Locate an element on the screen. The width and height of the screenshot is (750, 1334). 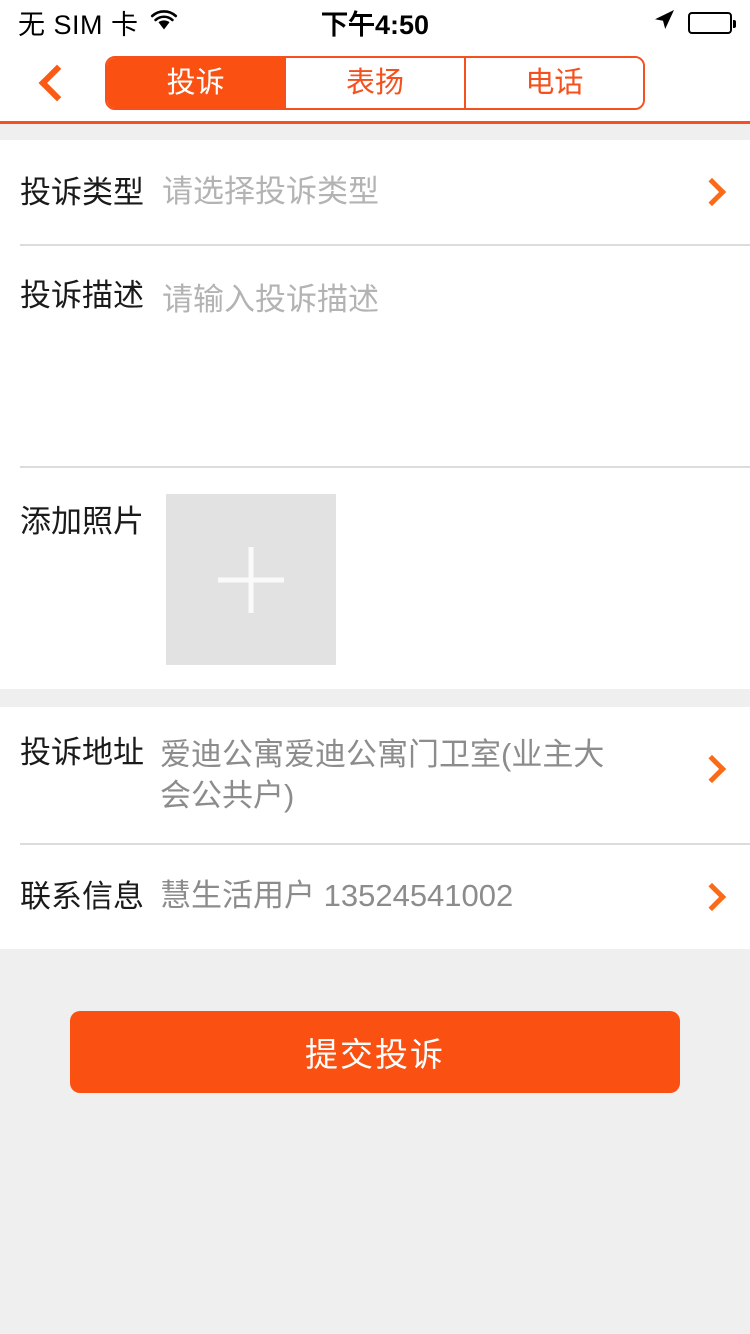
plus-icon-vertical is located at coordinates (251, 579).